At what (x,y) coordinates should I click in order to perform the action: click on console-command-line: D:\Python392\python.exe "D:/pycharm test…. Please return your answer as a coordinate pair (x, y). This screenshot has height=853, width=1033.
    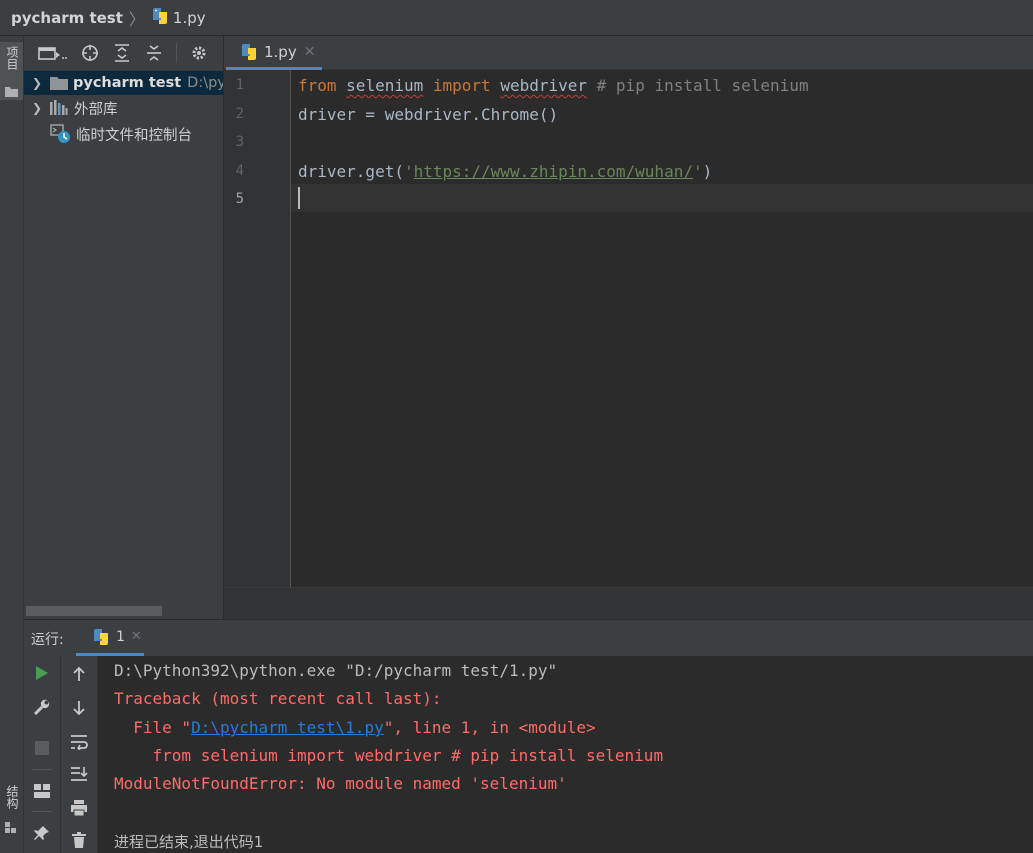
    Looking at the image, I should click on (336, 670).